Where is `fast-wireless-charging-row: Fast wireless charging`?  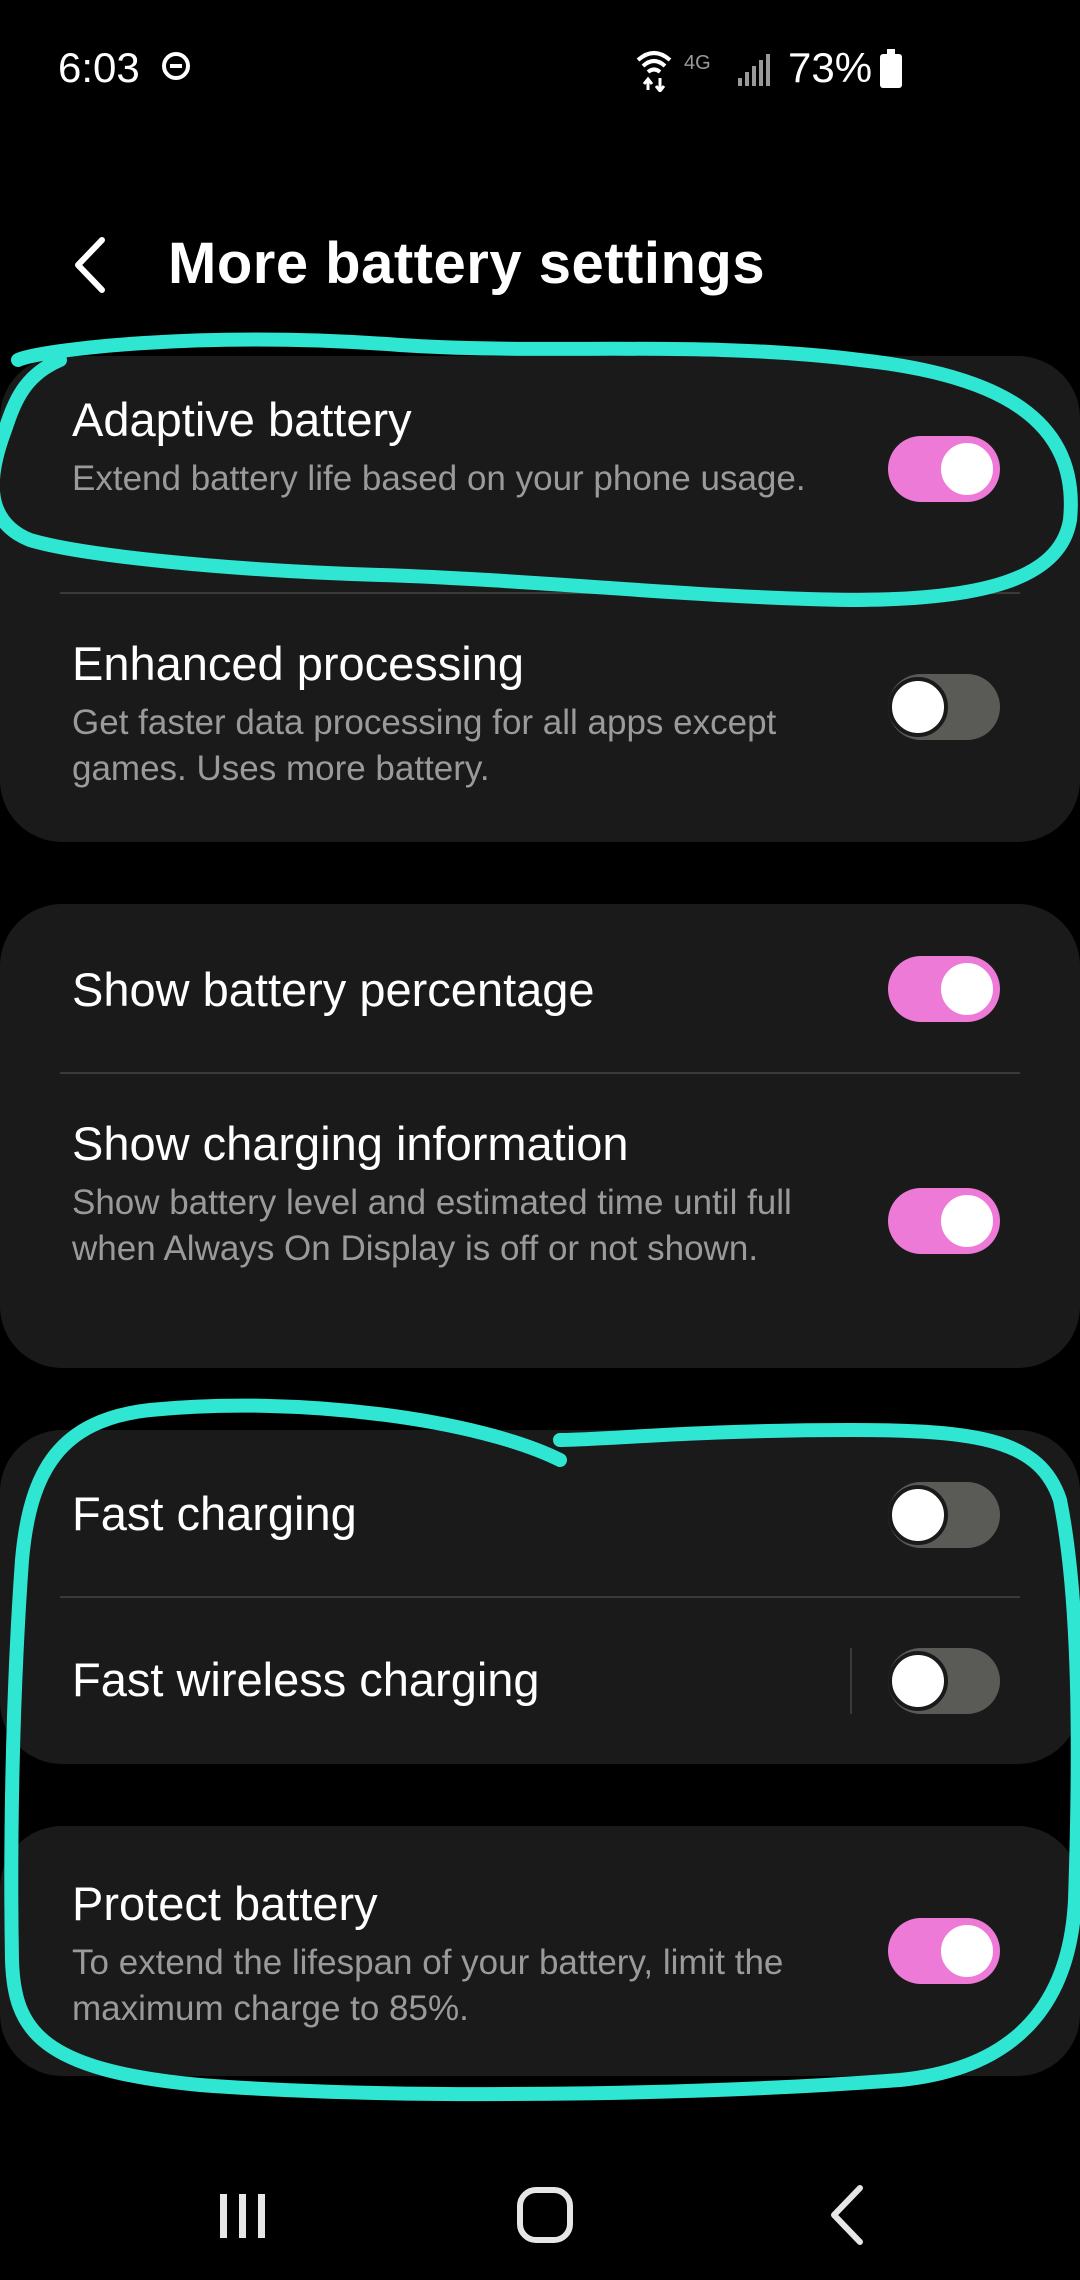 fast-wireless-charging-row: Fast wireless charging is located at coordinates (540, 1681).